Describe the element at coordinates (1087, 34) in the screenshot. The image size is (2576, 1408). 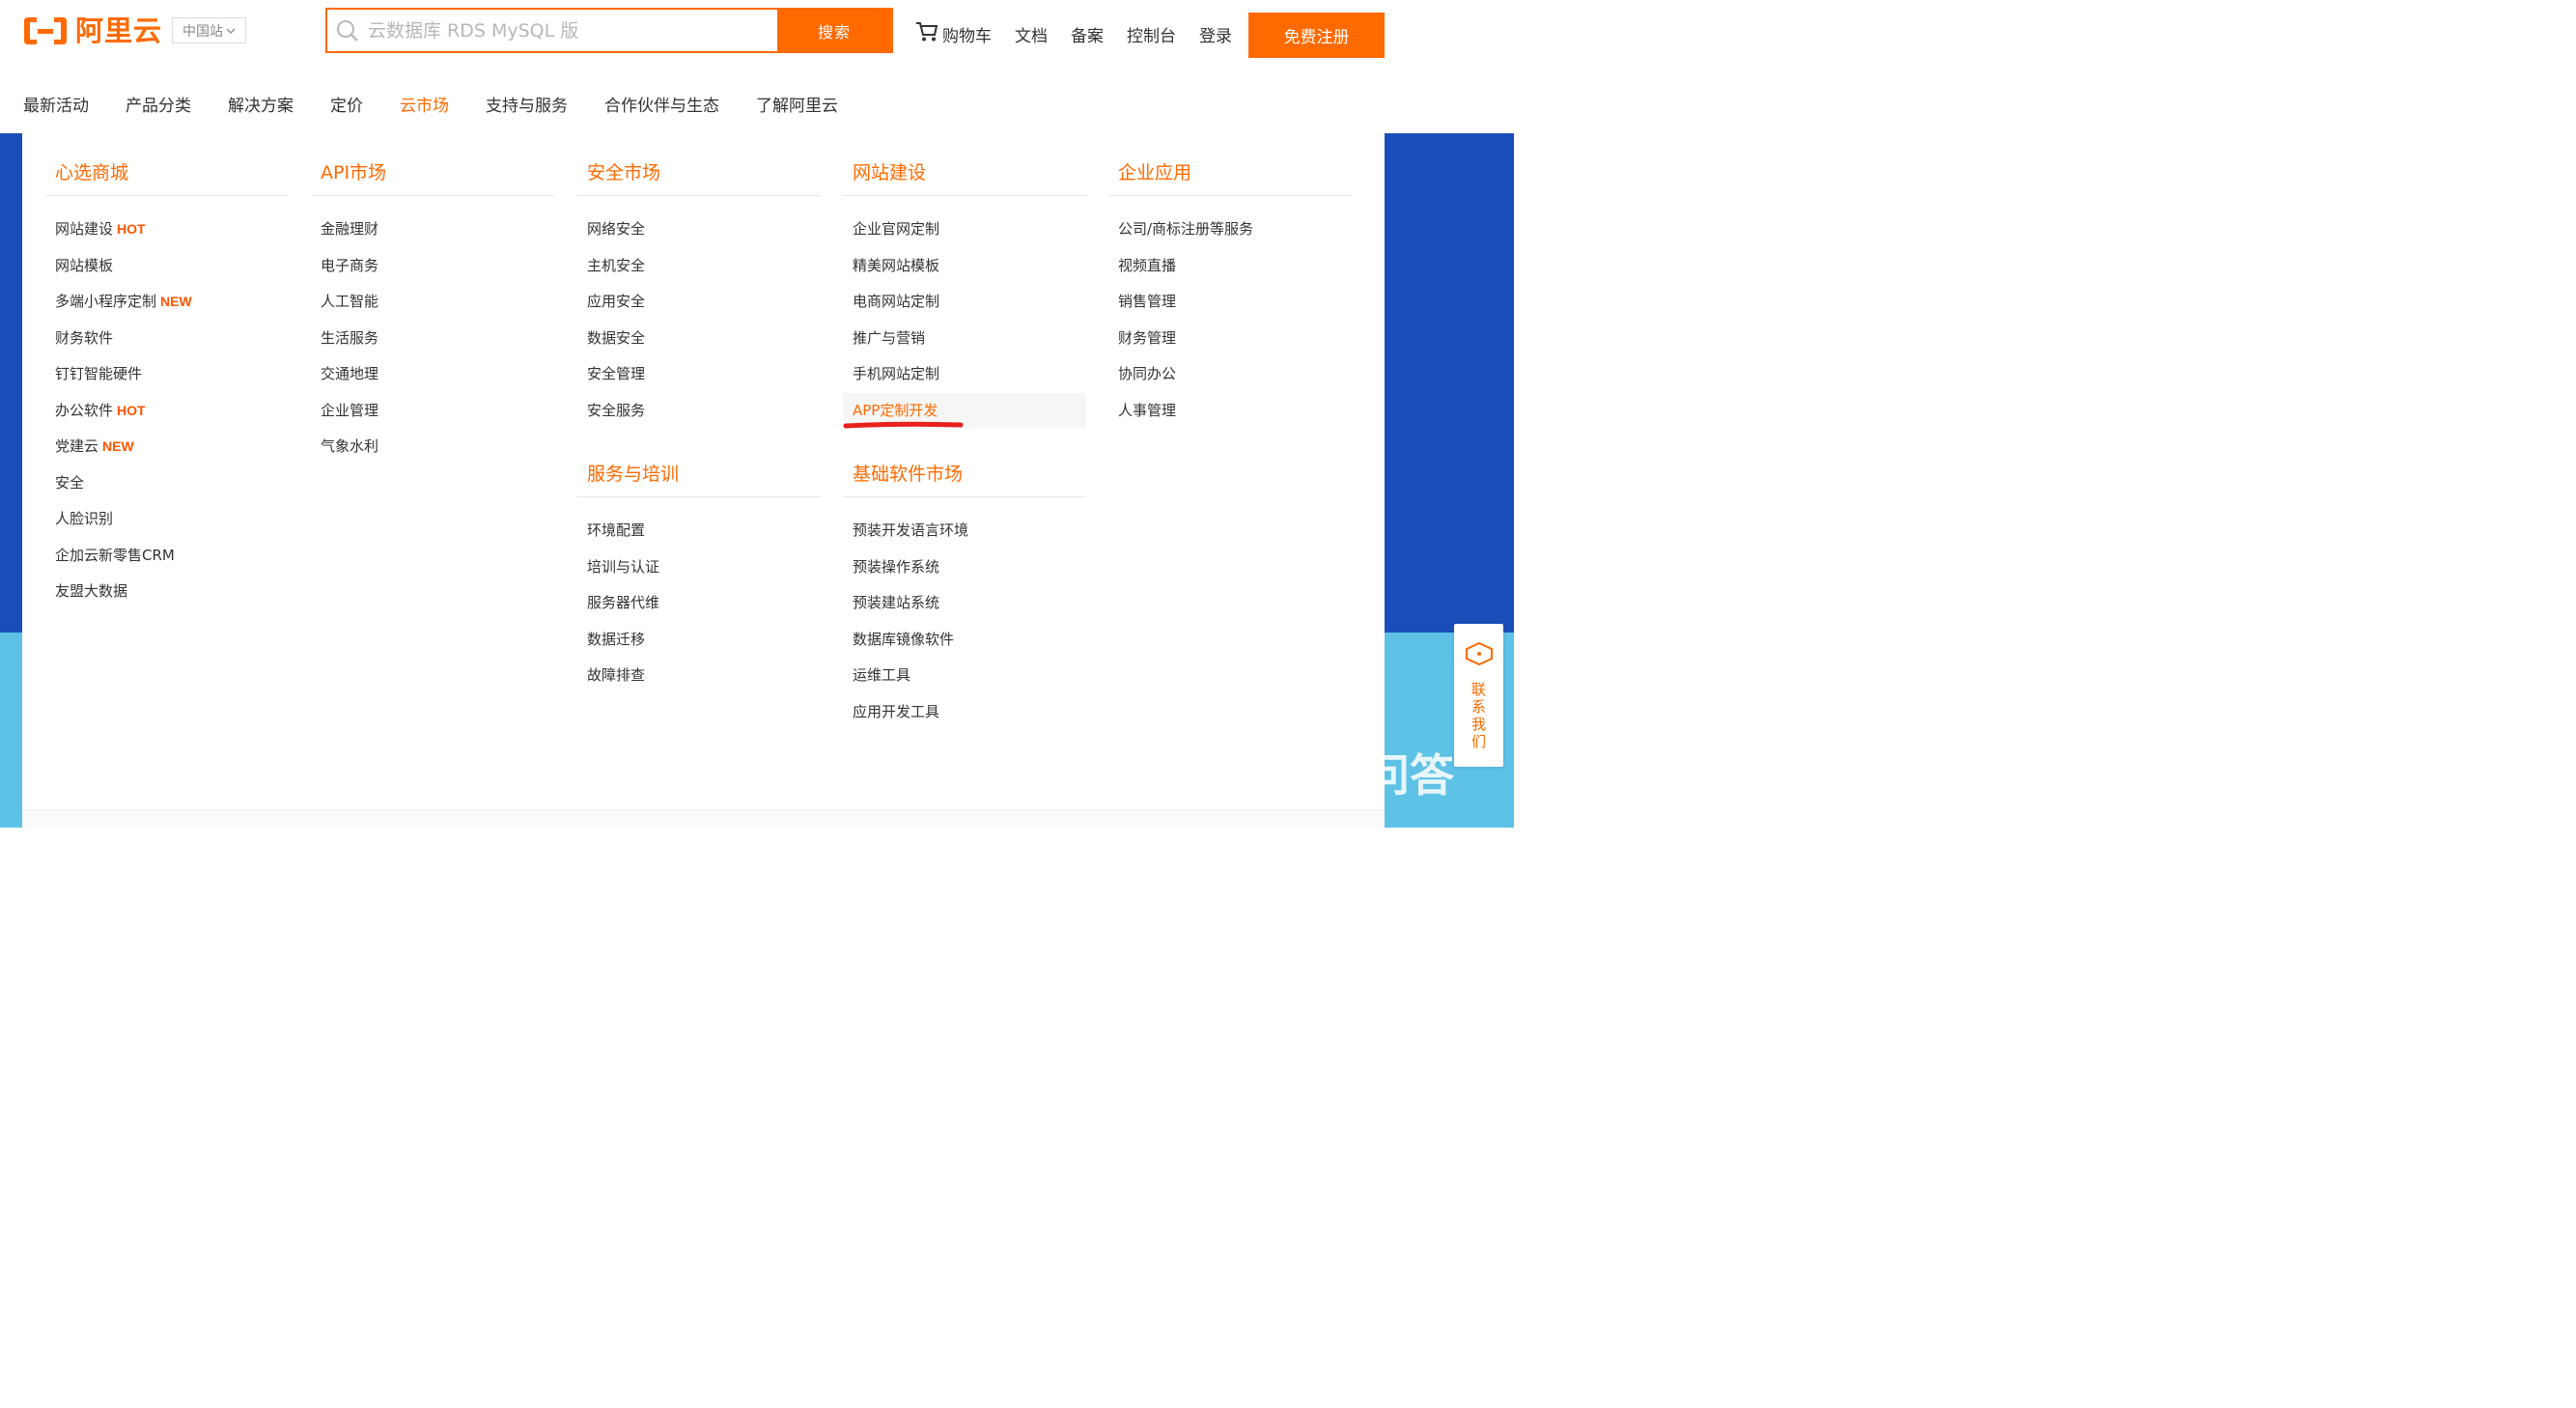
I see `filing-link: 备案` at that location.